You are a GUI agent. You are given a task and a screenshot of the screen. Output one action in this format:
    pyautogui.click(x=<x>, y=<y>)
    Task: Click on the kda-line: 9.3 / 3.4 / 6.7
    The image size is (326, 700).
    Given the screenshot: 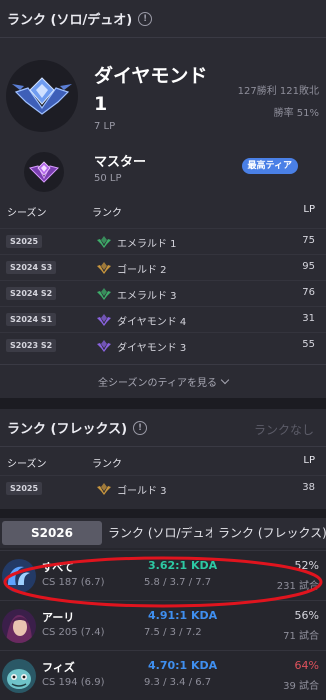 What is the action you would take?
    pyautogui.click(x=178, y=682)
    